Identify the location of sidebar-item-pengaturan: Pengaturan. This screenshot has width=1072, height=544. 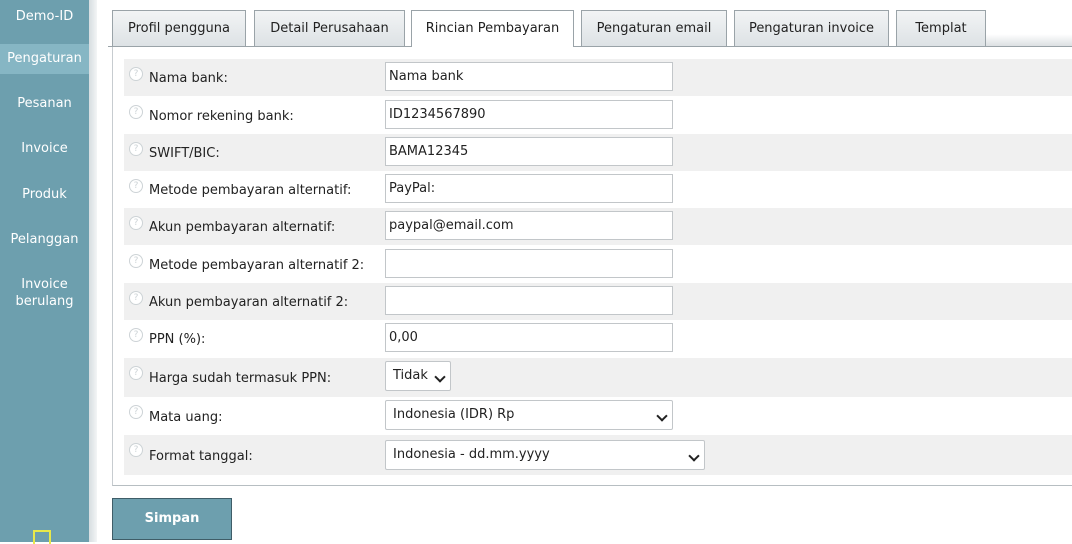
(44, 59).